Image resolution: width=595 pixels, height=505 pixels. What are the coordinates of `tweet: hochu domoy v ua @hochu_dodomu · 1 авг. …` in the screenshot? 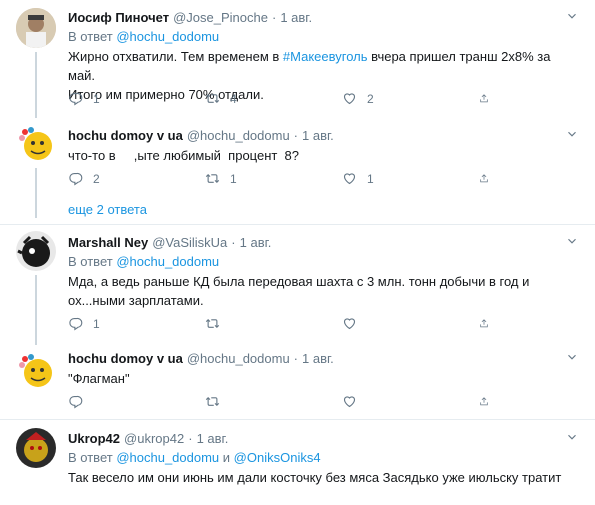 It's located at (297, 381).